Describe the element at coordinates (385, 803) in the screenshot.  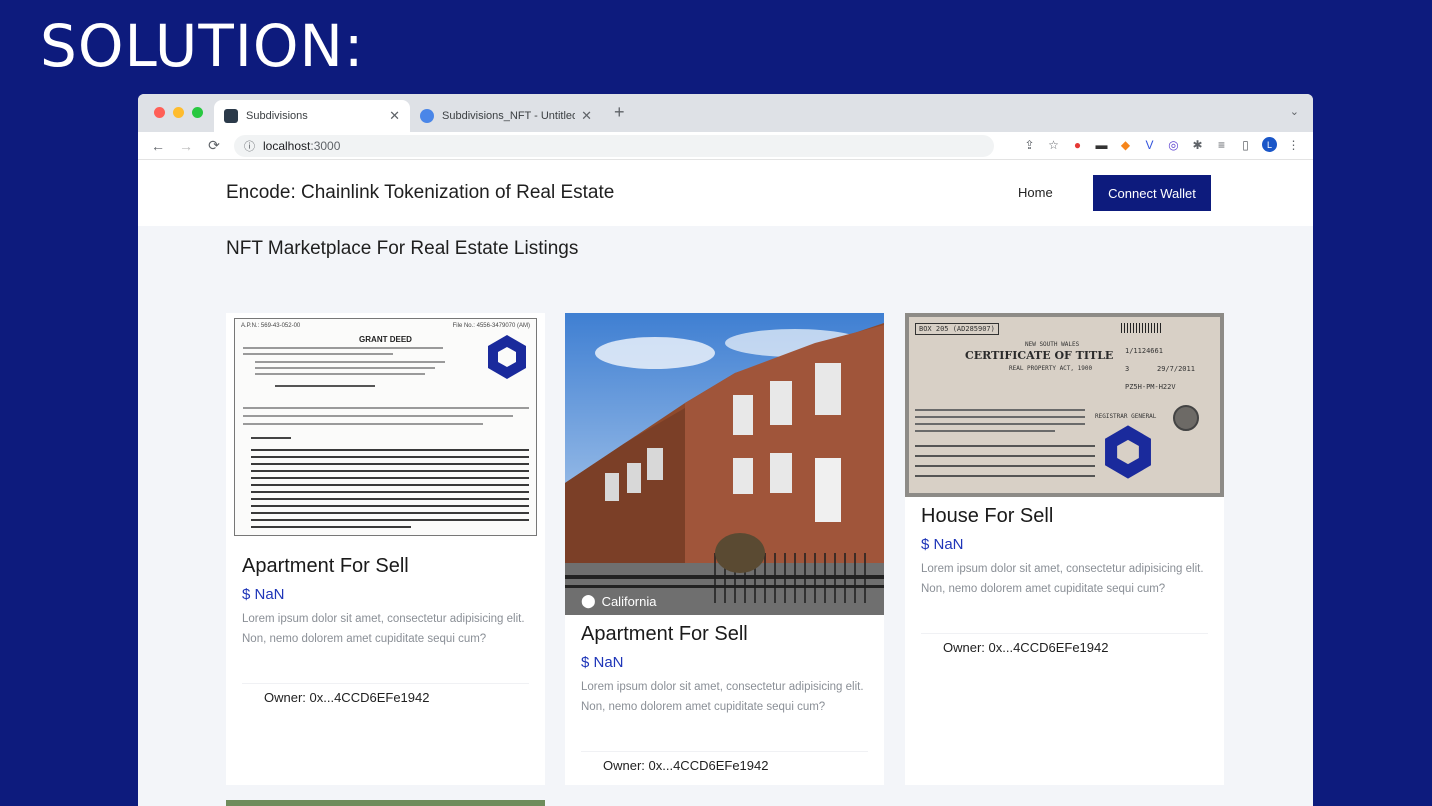
I see `next-row-card-peek` at that location.